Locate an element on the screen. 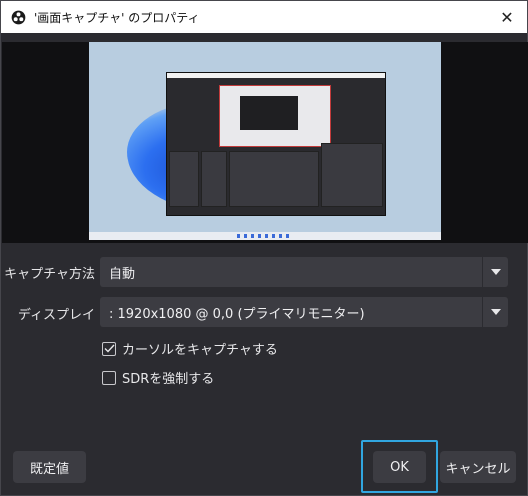 The width and height of the screenshot is (528, 496). close-icon: ✕ is located at coordinates (507, 17).